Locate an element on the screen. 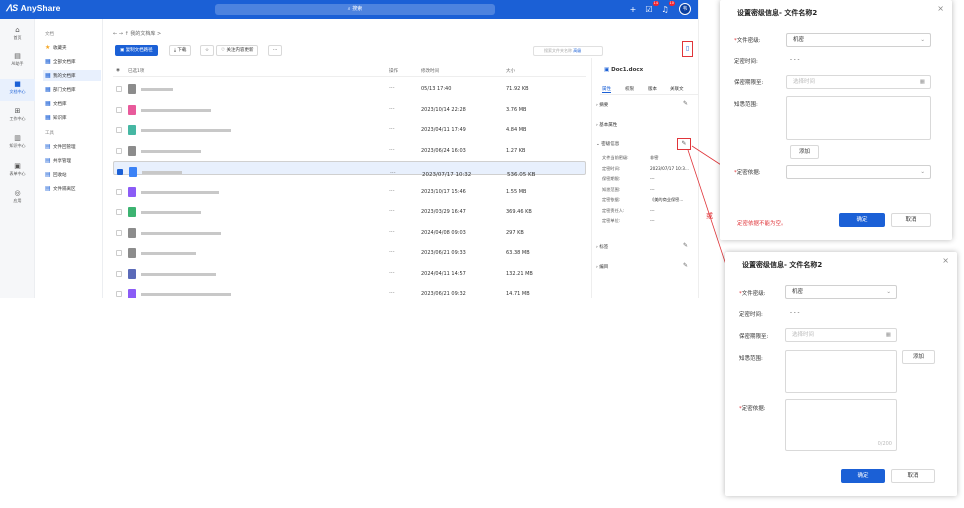 The width and height of the screenshot is (964, 508). char-counter: 0/200 is located at coordinates (884, 444).